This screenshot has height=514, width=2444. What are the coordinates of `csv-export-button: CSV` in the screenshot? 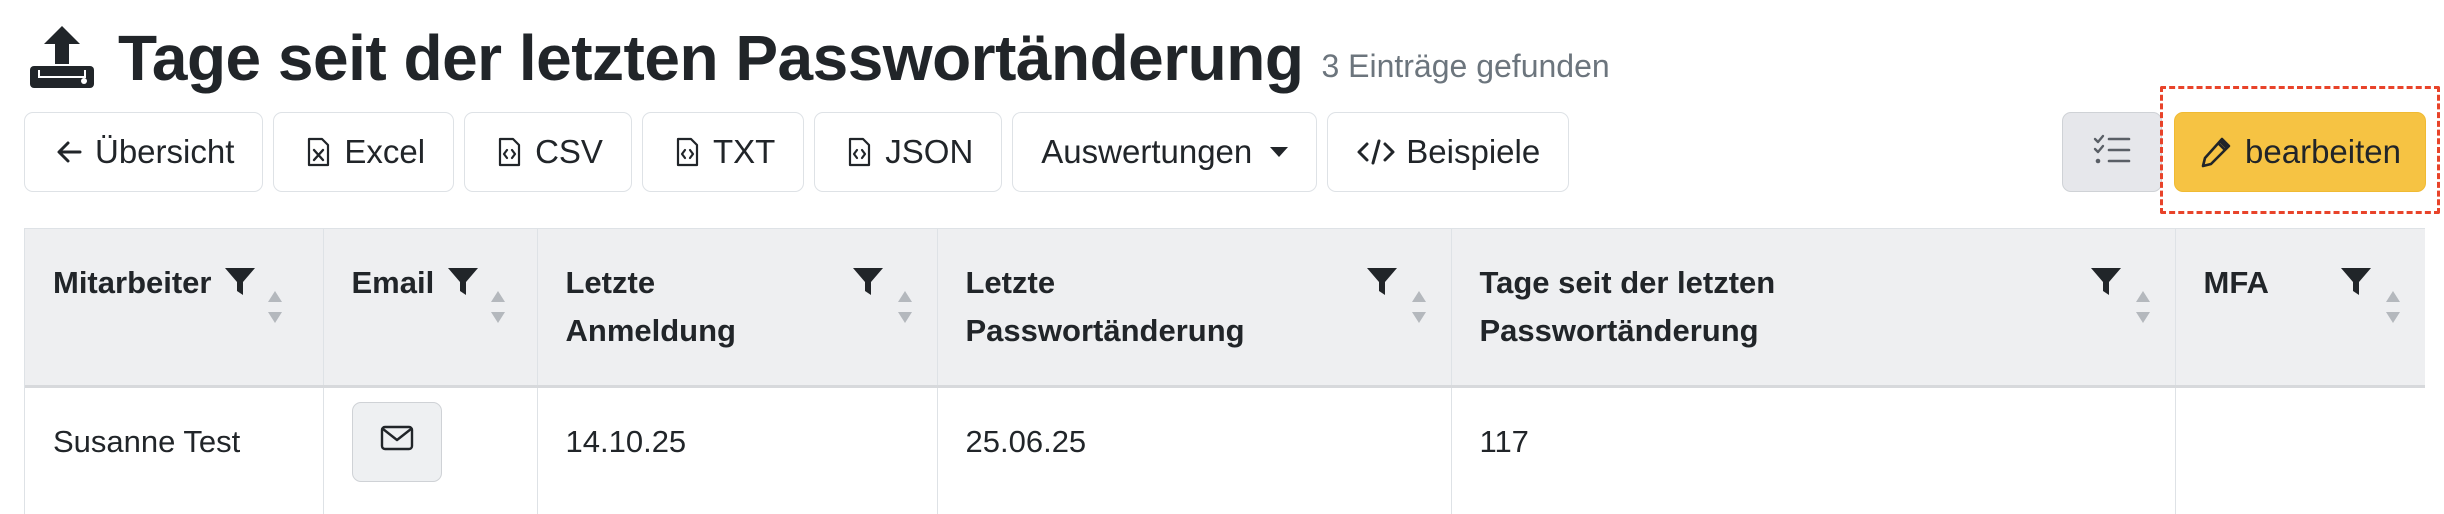 It's located at (548, 152).